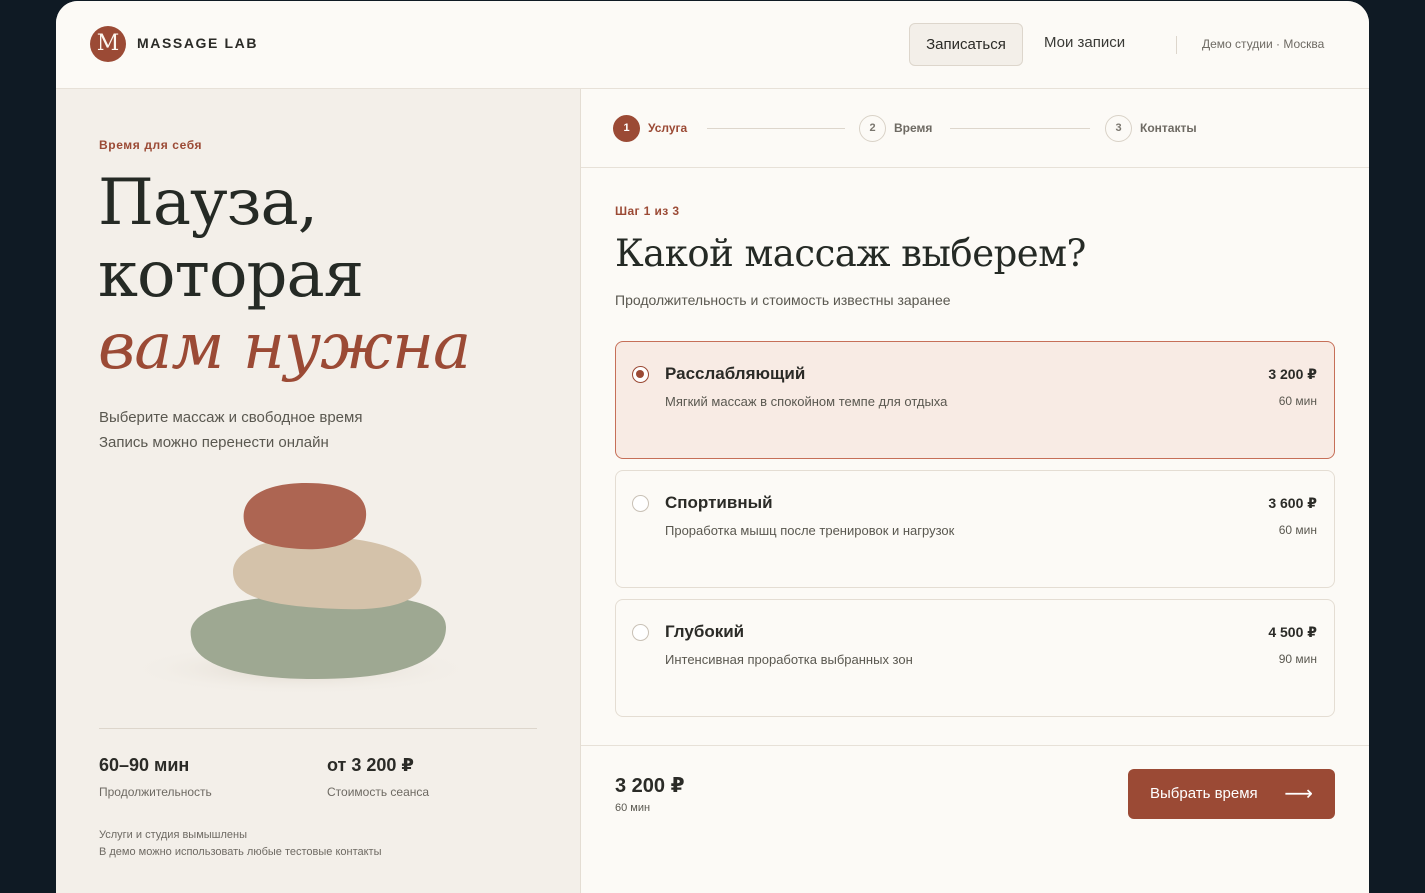  Describe the element at coordinates (789, 659) in the screenshot. I see `option-description: Интенсивная проработка выбранных зон` at that location.